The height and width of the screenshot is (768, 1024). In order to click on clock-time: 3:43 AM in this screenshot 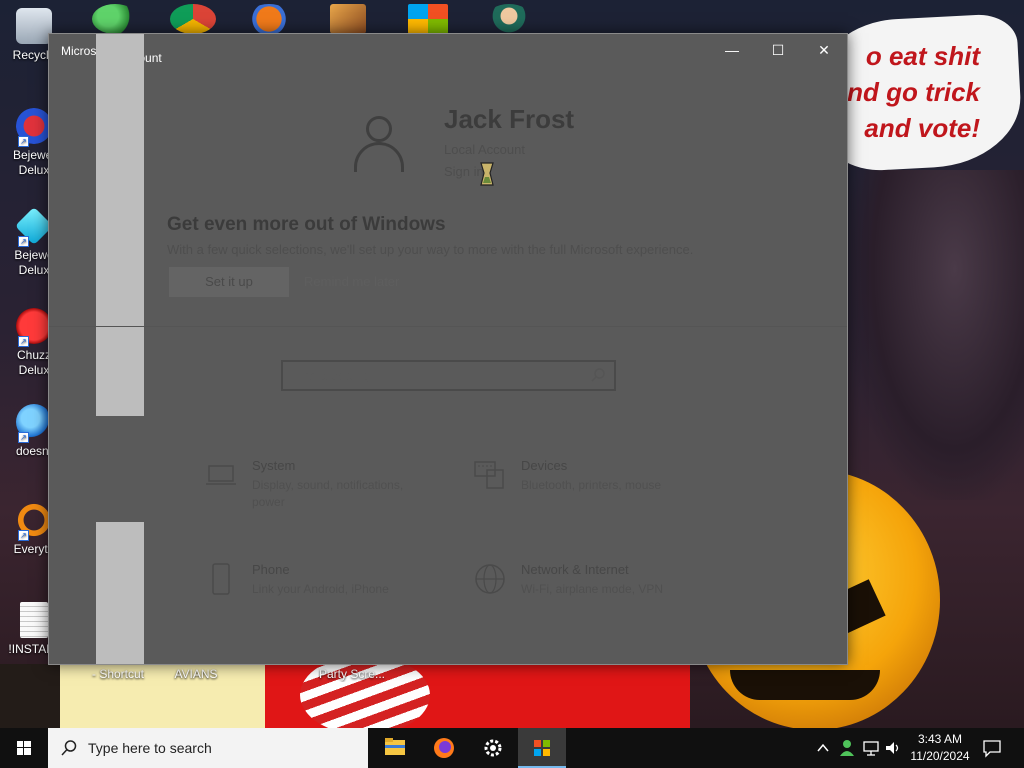, I will do `click(940, 739)`.